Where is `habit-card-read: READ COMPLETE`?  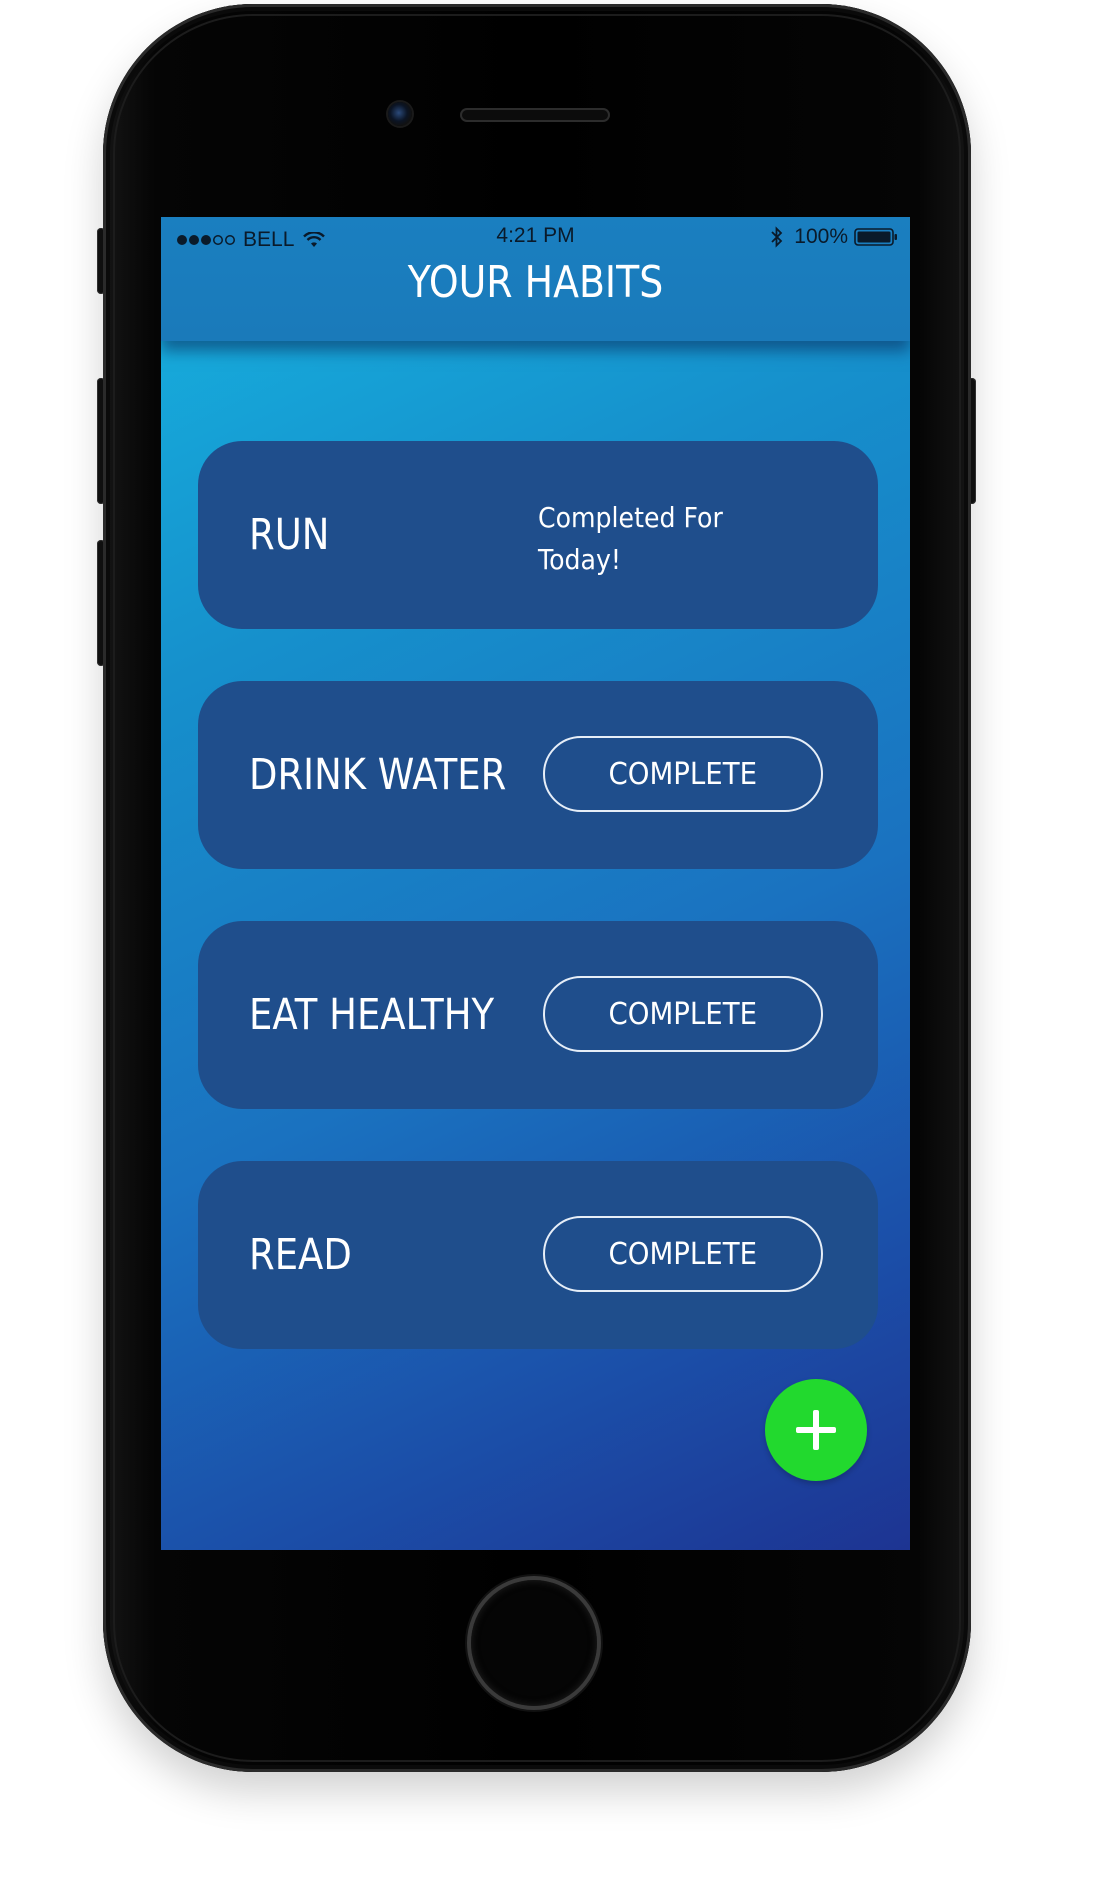
habit-card-read: READ COMPLETE is located at coordinates (538, 1255).